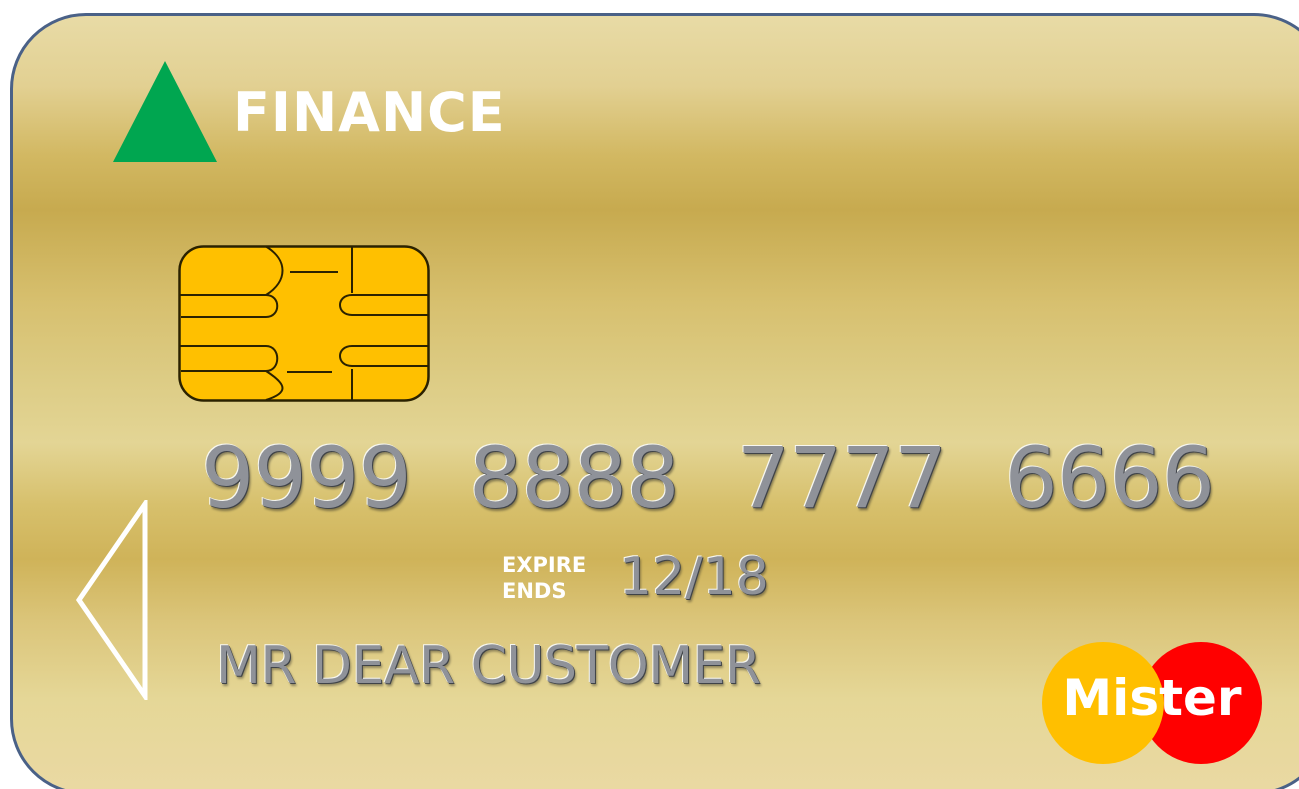 The image size is (1299, 789). What do you see at coordinates (1109, 478) in the screenshot?
I see `card-number-group-4: 6666` at bounding box center [1109, 478].